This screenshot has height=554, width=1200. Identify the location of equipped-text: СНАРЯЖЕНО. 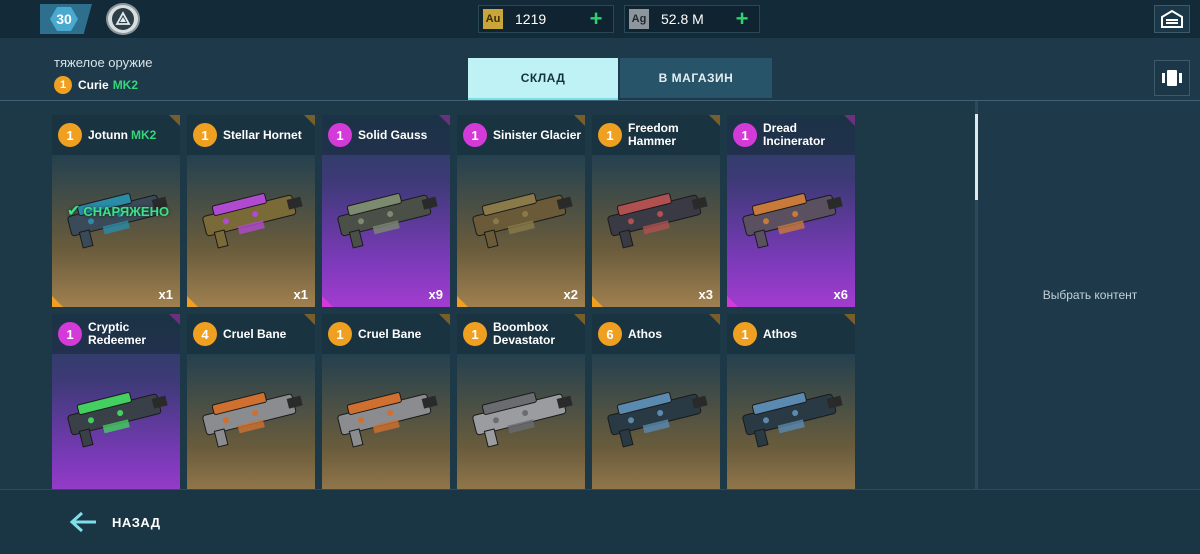
(126, 211).